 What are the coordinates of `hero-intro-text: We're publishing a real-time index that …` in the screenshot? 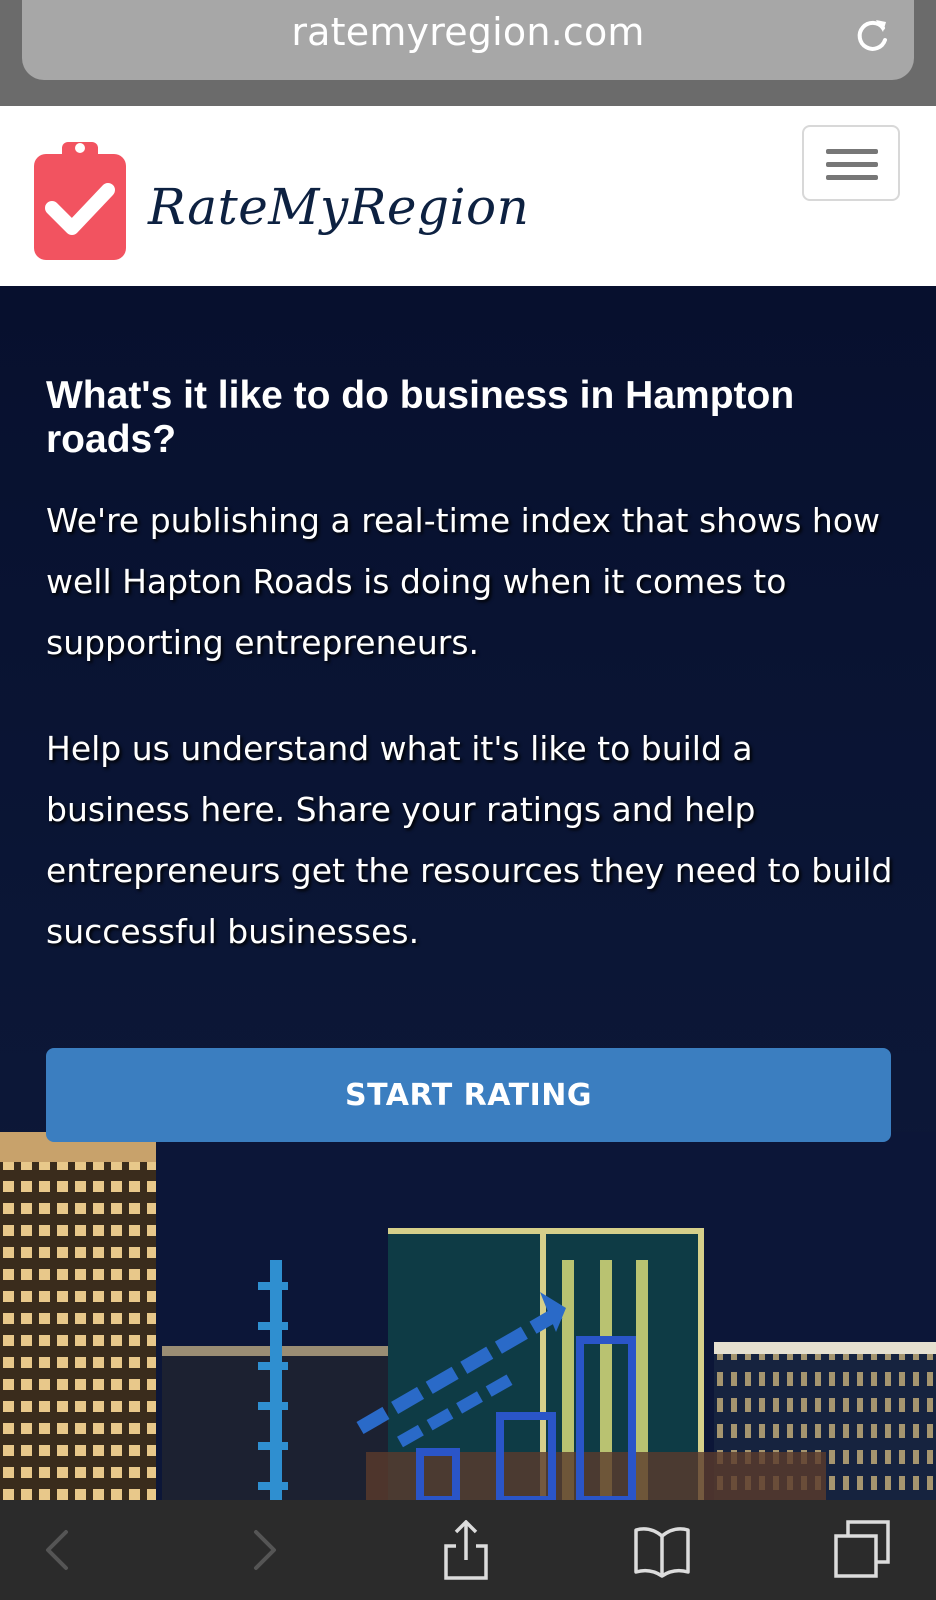 It's located at (463, 581).